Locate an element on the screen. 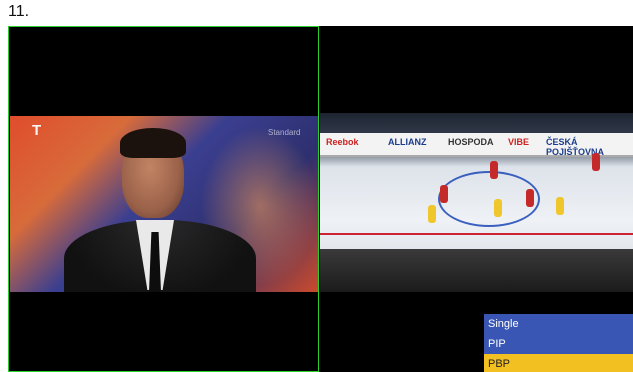  menu-item-single: Single is located at coordinates (558, 324).